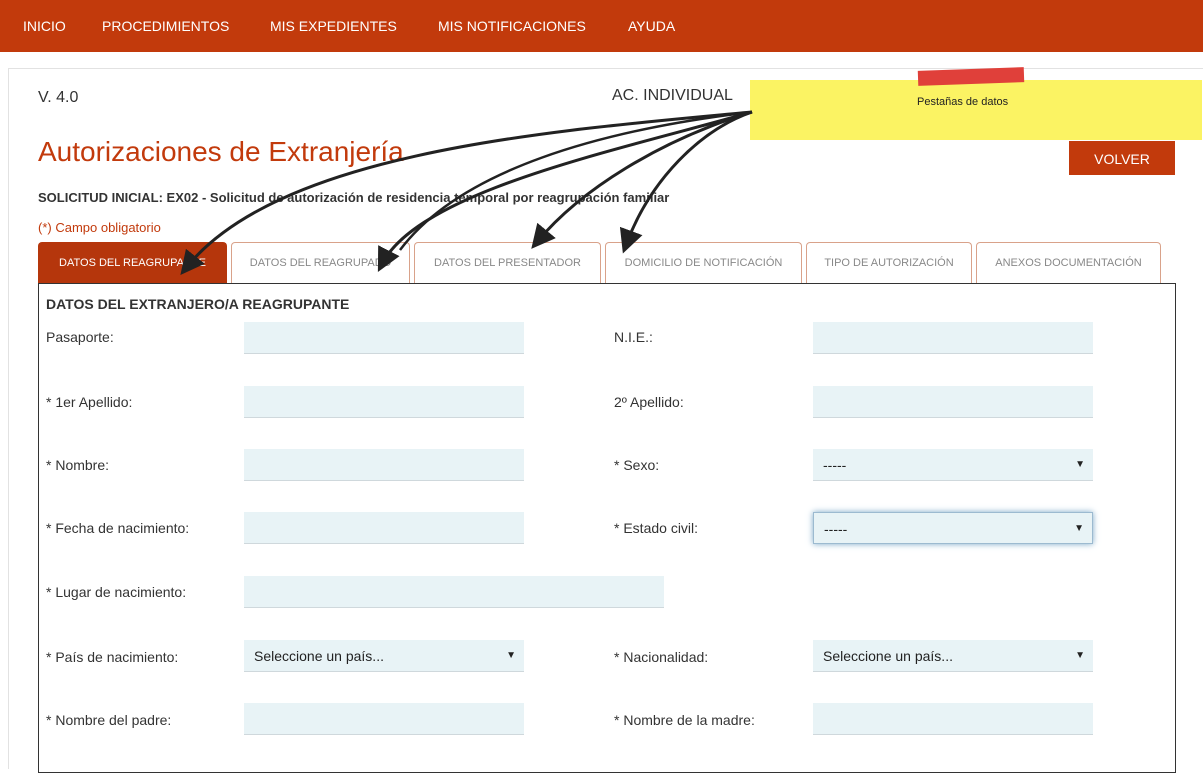 This screenshot has height=773, width=1203. Describe the element at coordinates (80, 337) in the screenshot. I see `pasaporte-label: Pasaporte:` at that location.